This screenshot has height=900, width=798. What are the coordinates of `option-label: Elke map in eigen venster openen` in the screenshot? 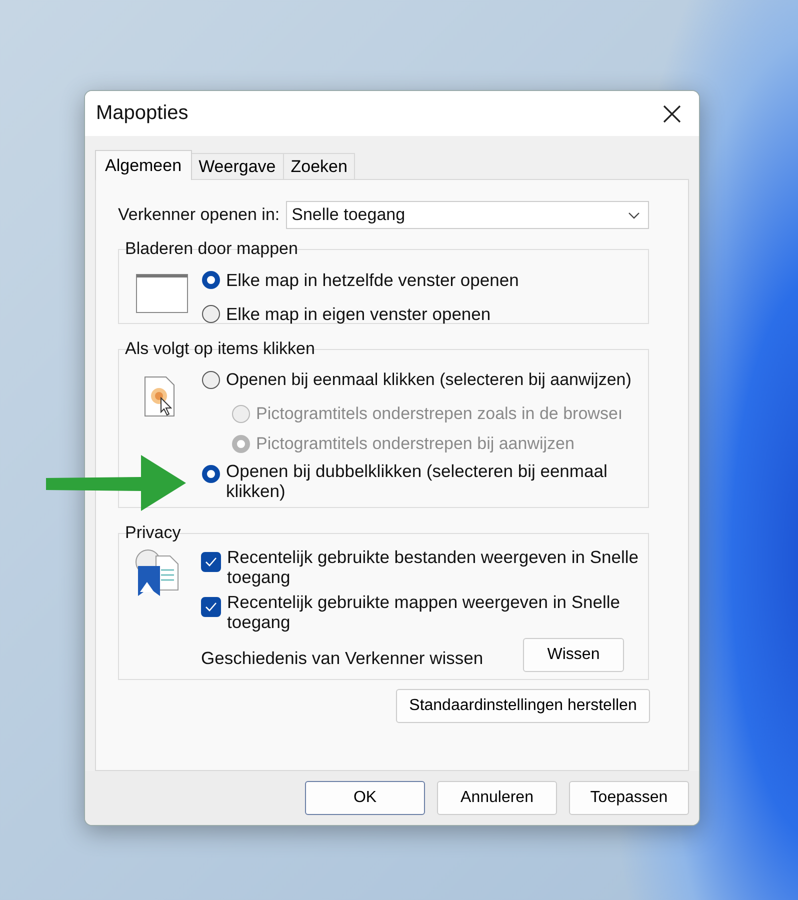 It's located at (358, 313).